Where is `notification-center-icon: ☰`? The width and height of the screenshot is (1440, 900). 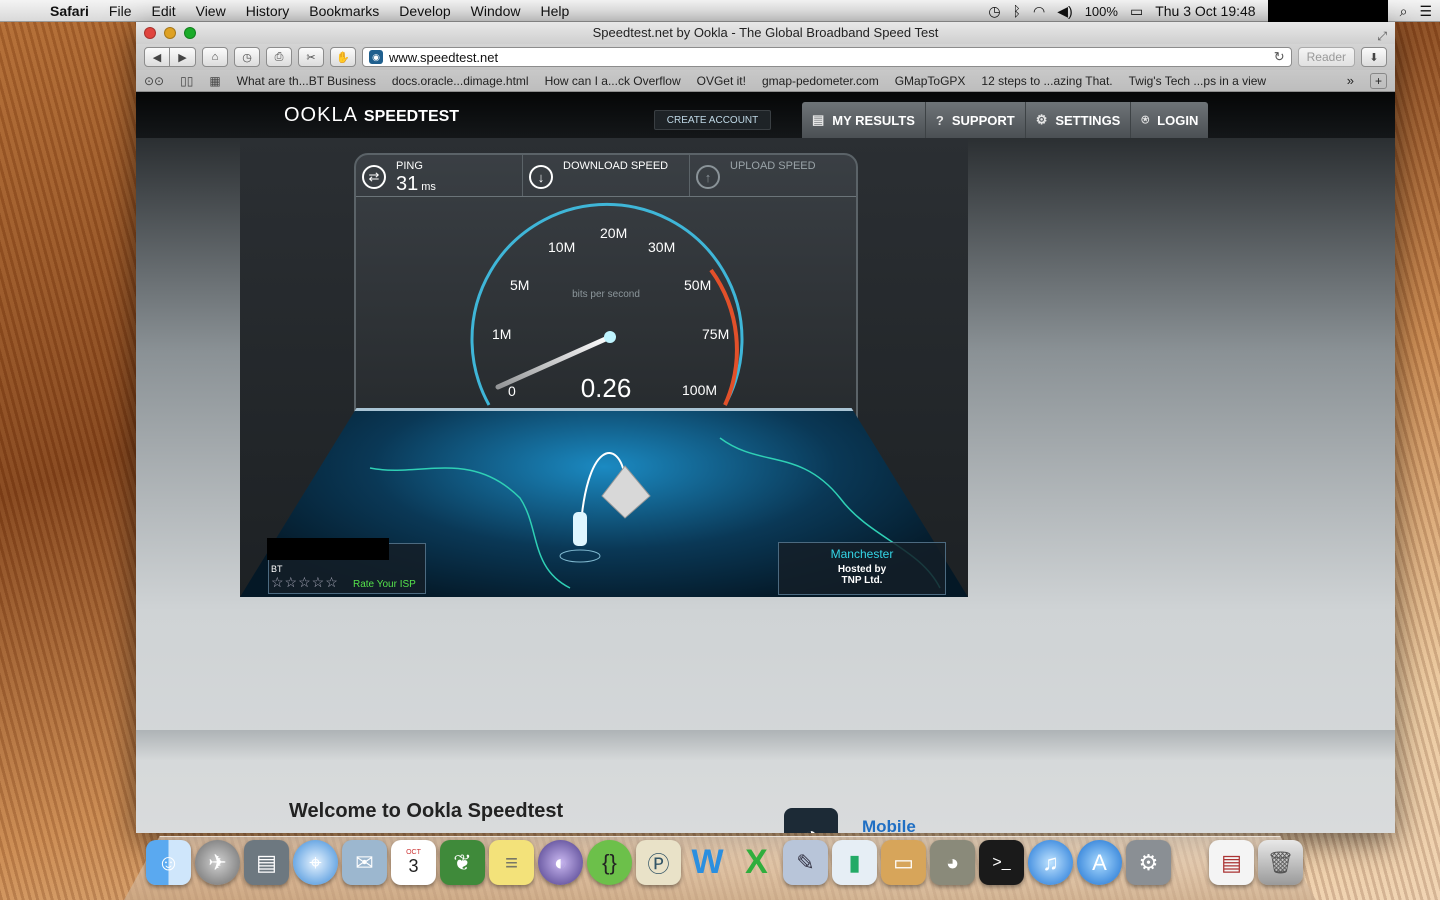
notification-center-icon: ☰ is located at coordinates (1425, 11).